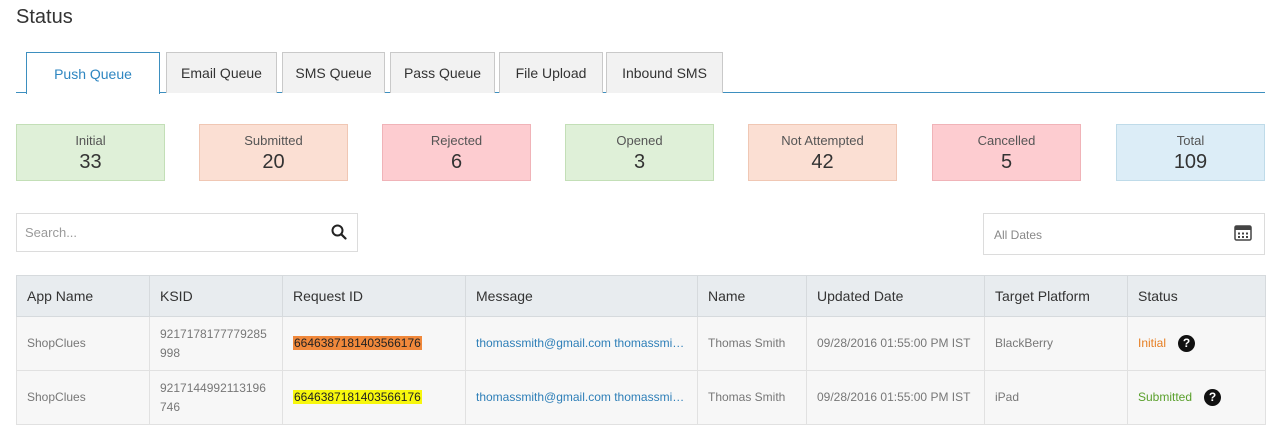  What do you see at coordinates (273, 162) in the screenshot?
I see `stat-value: 20` at bounding box center [273, 162].